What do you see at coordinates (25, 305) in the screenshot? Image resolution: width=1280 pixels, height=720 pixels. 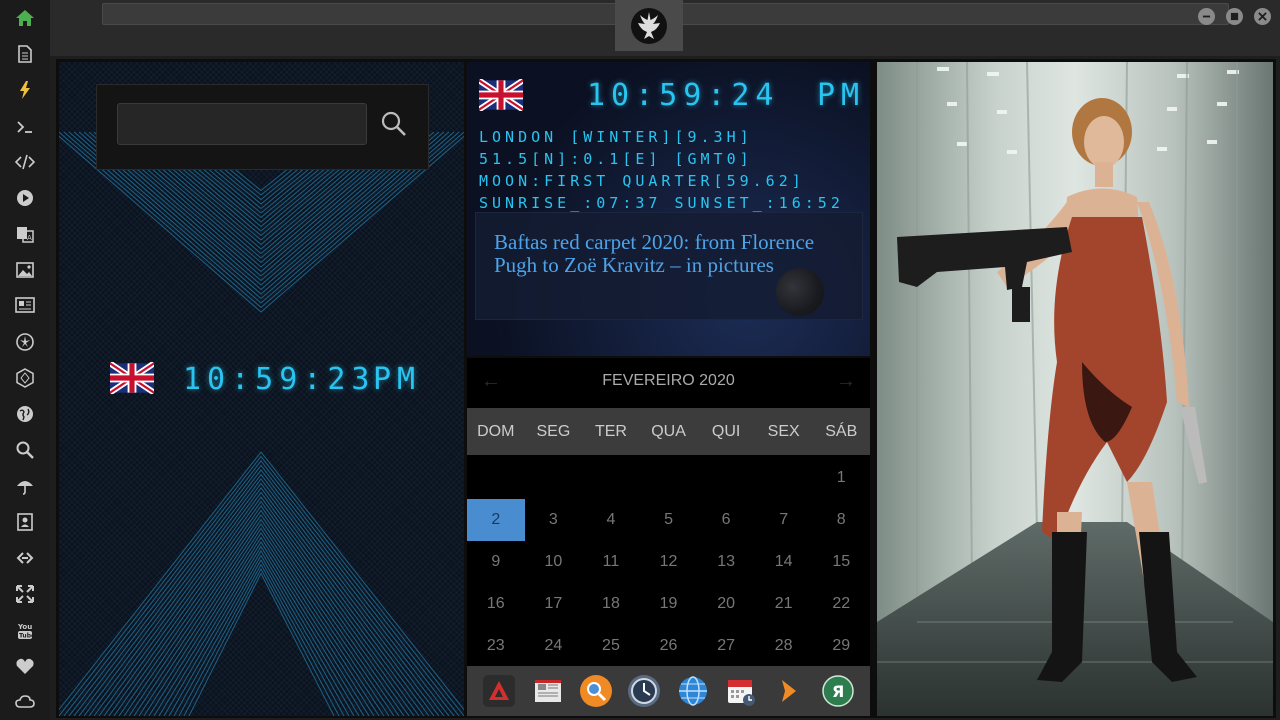 I see `news-icon` at bounding box center [25, 305].